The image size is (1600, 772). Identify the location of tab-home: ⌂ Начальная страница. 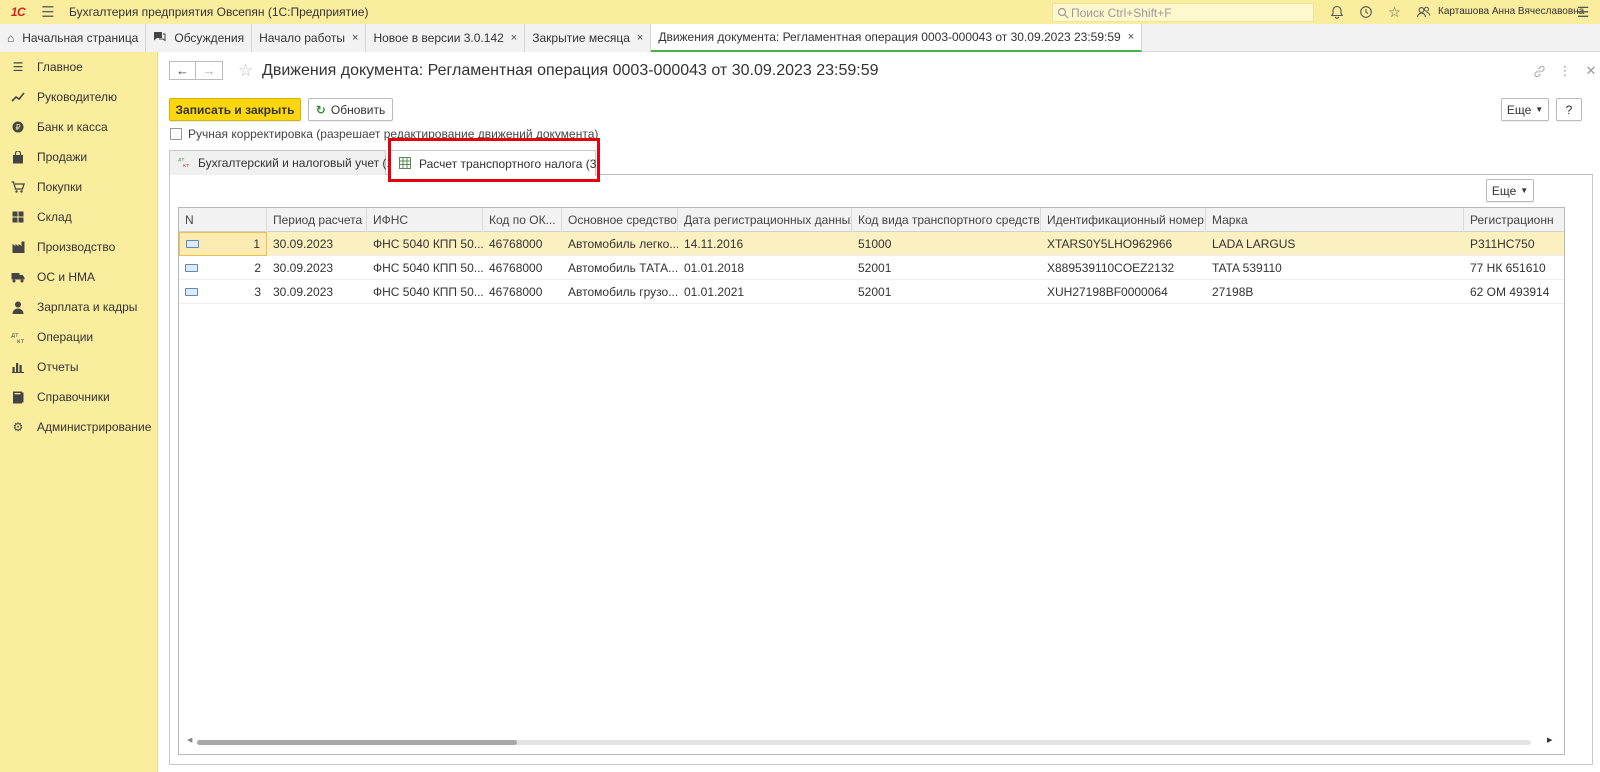
(73, 38).